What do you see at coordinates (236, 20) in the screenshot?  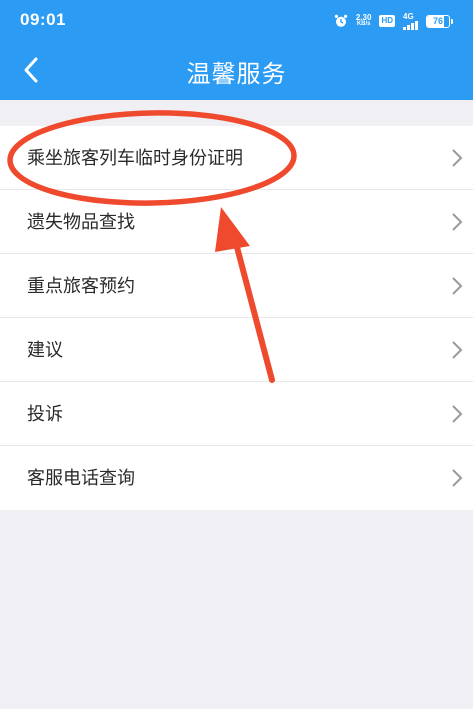 I see `status-bar: 09:01 2.30 KB/s HD 4G 76` at bounding box center [236, 20].